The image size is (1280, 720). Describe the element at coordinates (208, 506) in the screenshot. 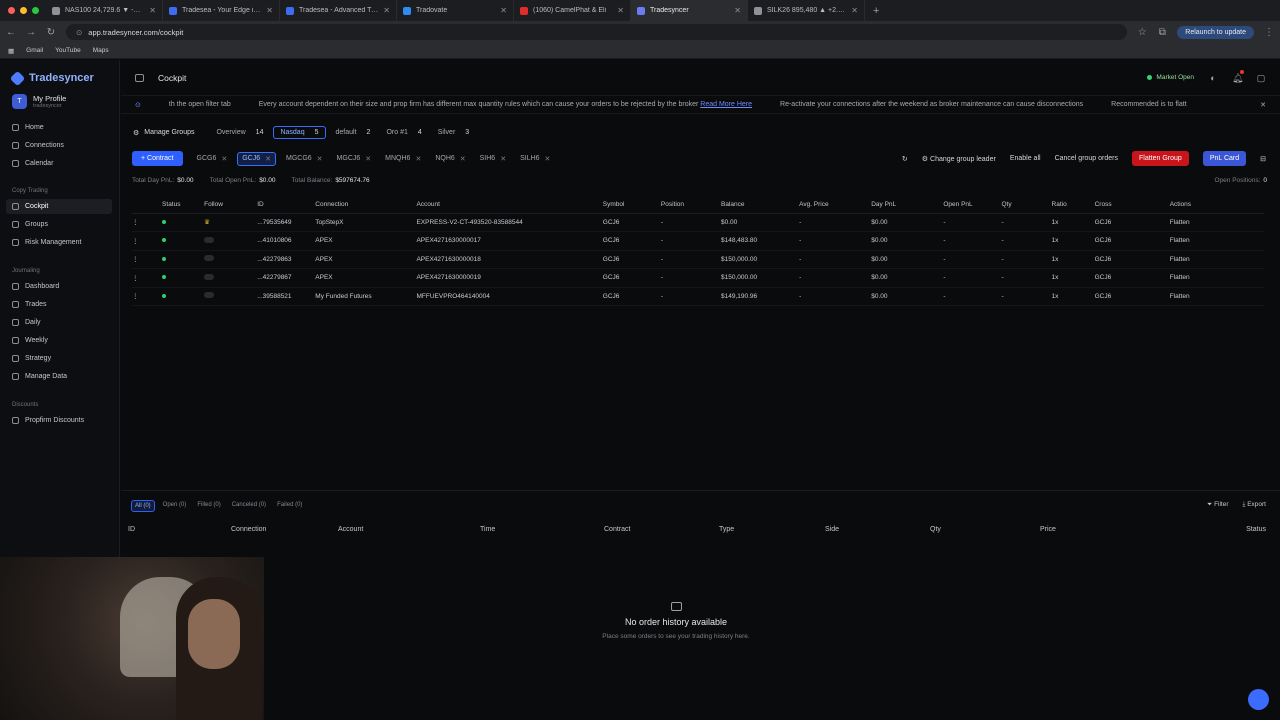

I see `order-filter-tab: Filled (0)` at that location.